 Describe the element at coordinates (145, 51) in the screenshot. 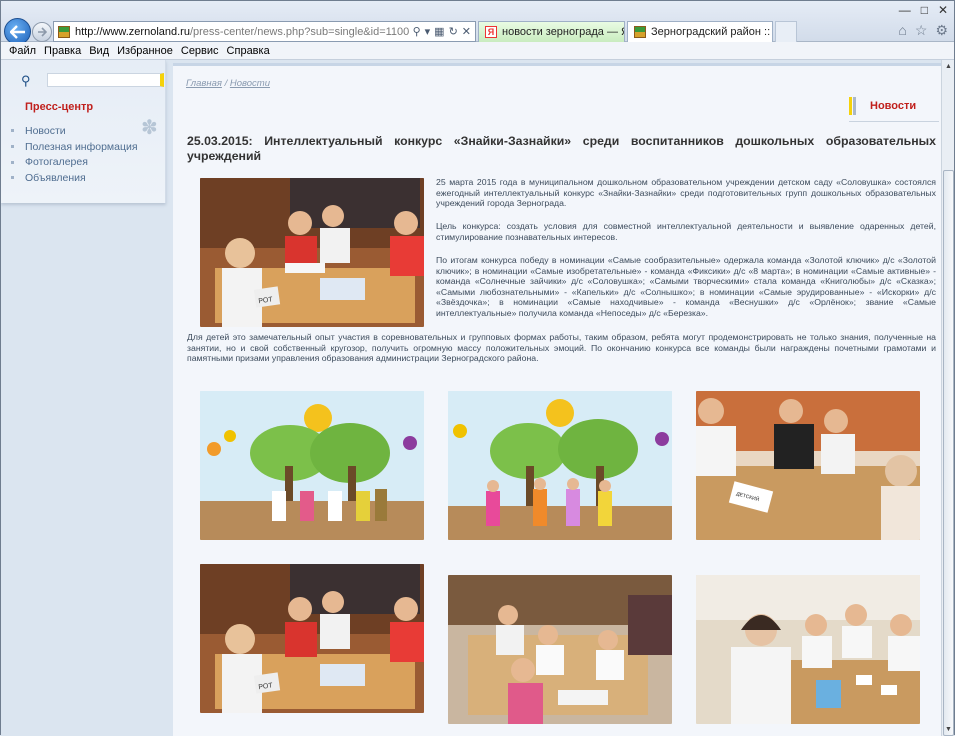

I see `menu-favorites: Избранное` at that location.